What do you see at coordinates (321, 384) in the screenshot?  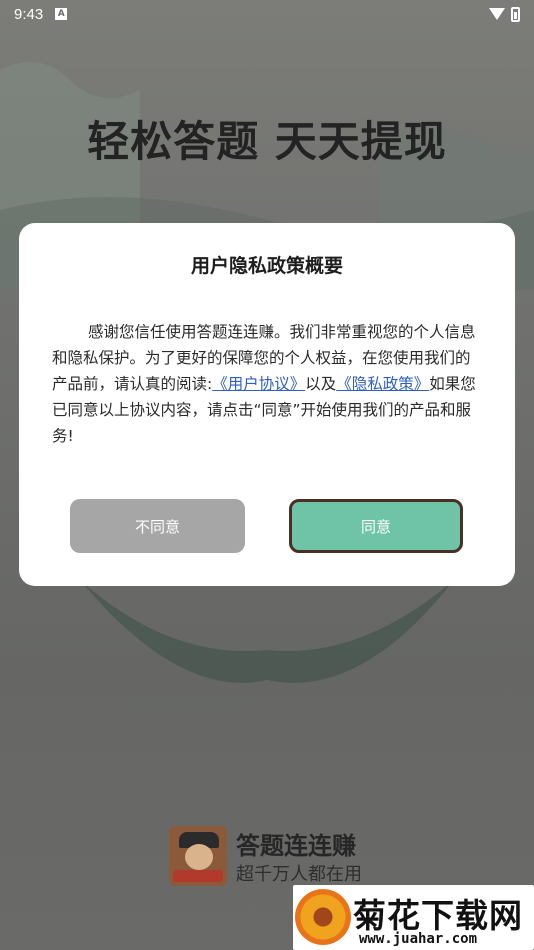 I see `body-text: 以及` at bounding box center [321, 384].